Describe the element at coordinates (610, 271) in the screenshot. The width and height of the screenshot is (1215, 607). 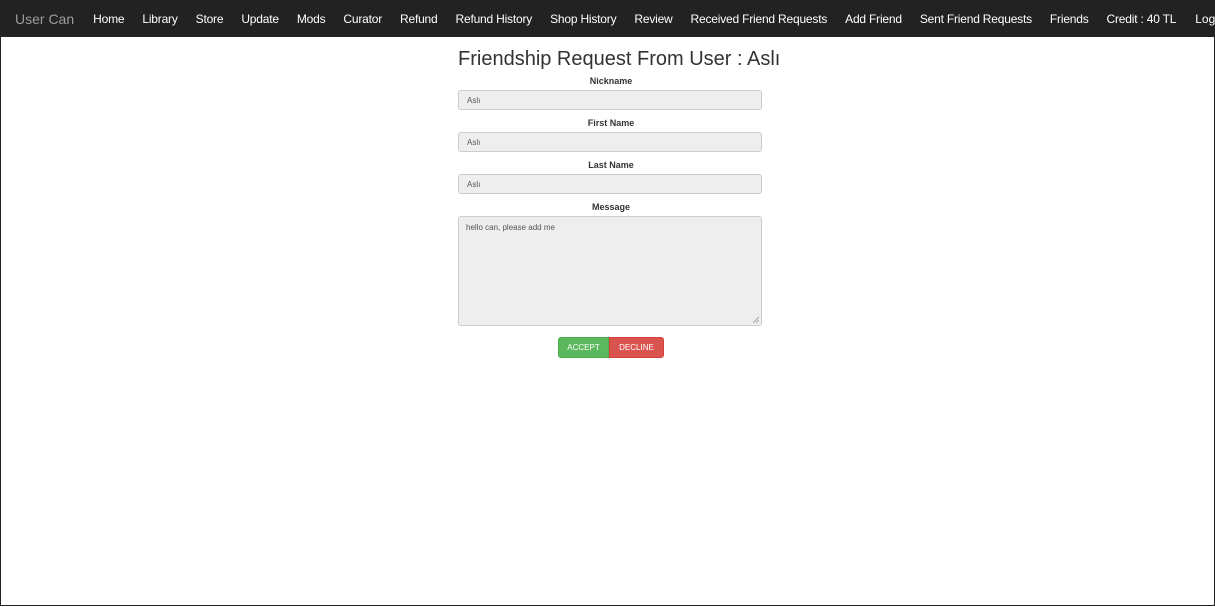
I see `message-textarea: hello can, please add me` at that location.